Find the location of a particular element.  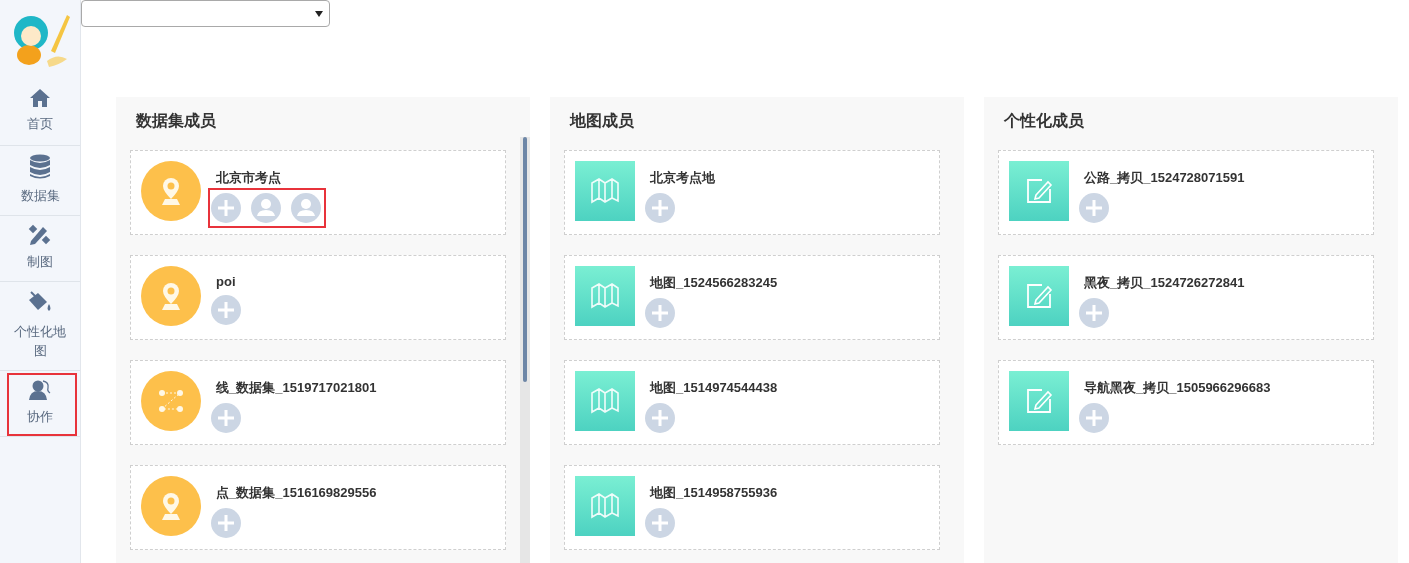

nav-item: 首页 is located at coordinates (40, 113).